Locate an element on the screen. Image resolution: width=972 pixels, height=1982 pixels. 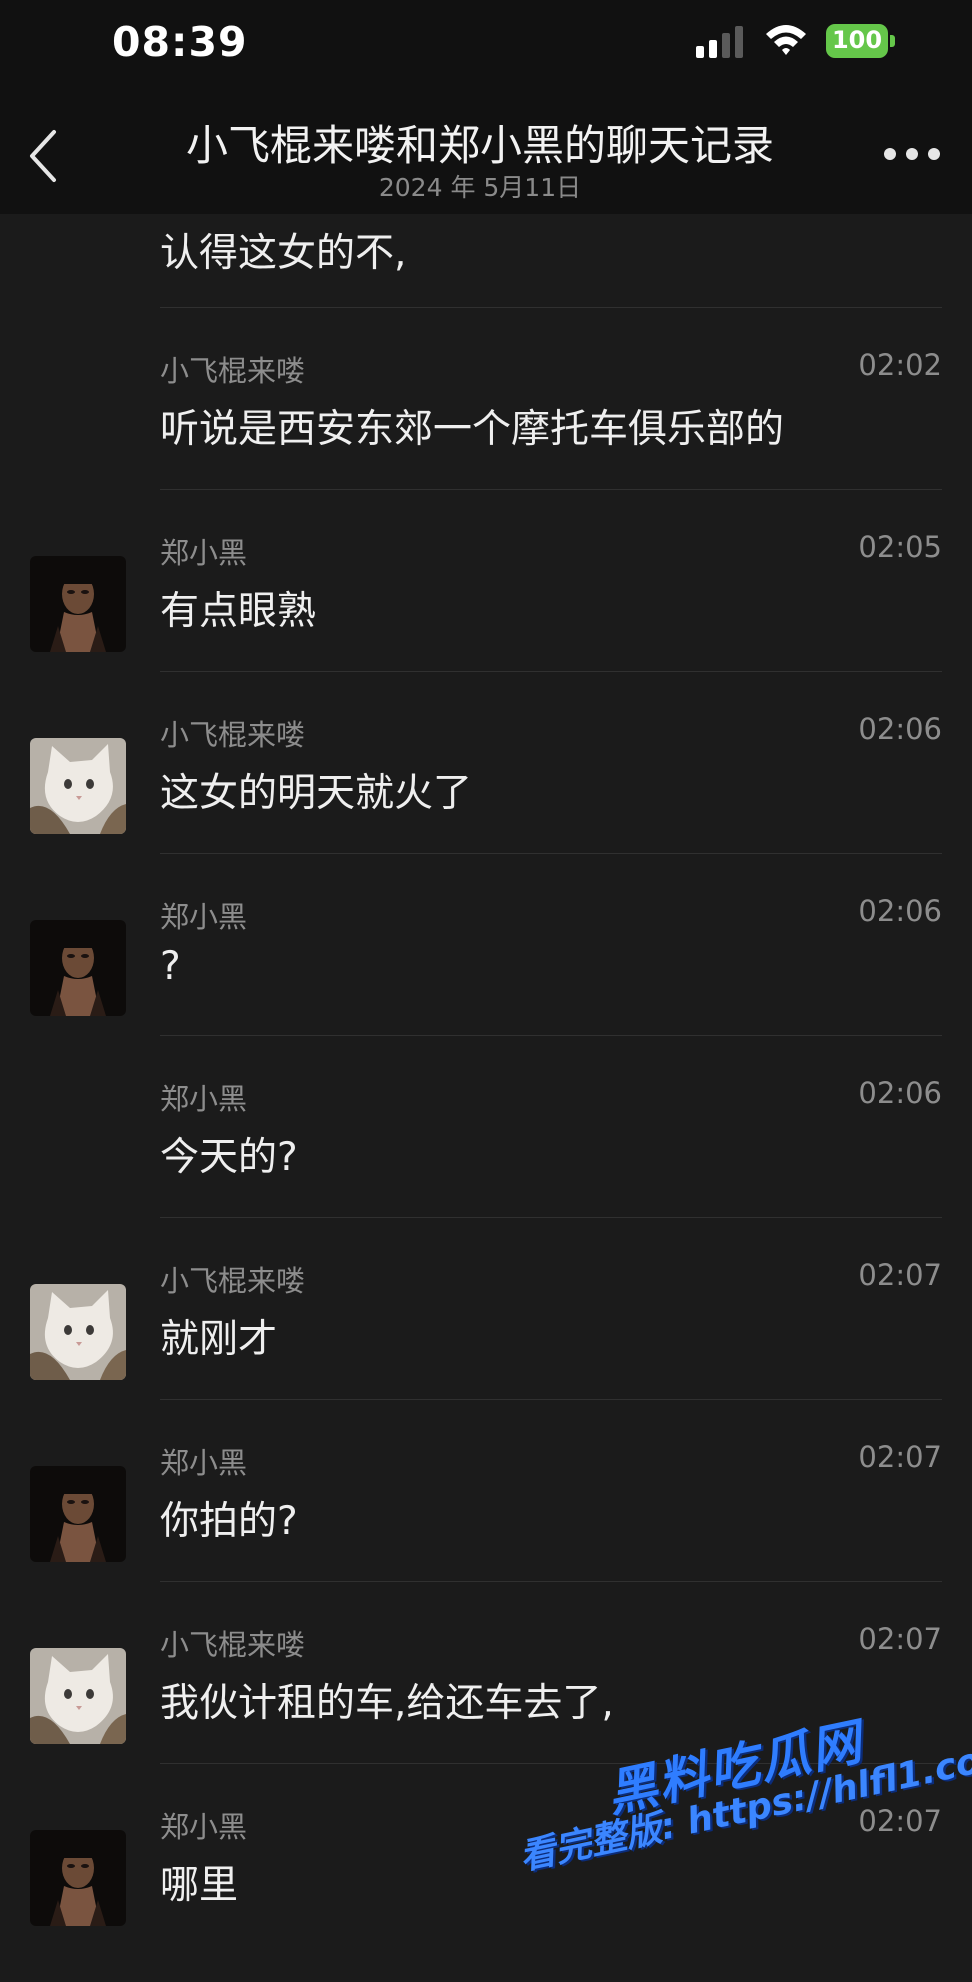
message-text: 今天的? is located at coordinates (229, 1157).